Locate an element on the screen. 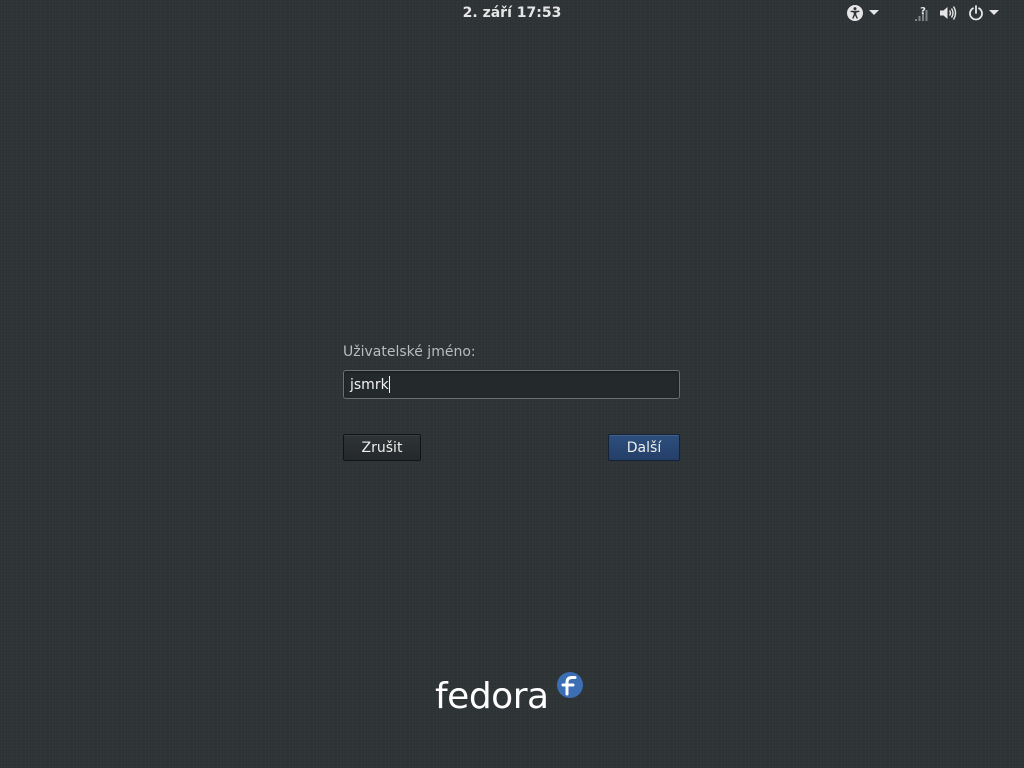 The width and height of the screenshot is (1024, 768). power-icon is located at coordinates (976, 13).